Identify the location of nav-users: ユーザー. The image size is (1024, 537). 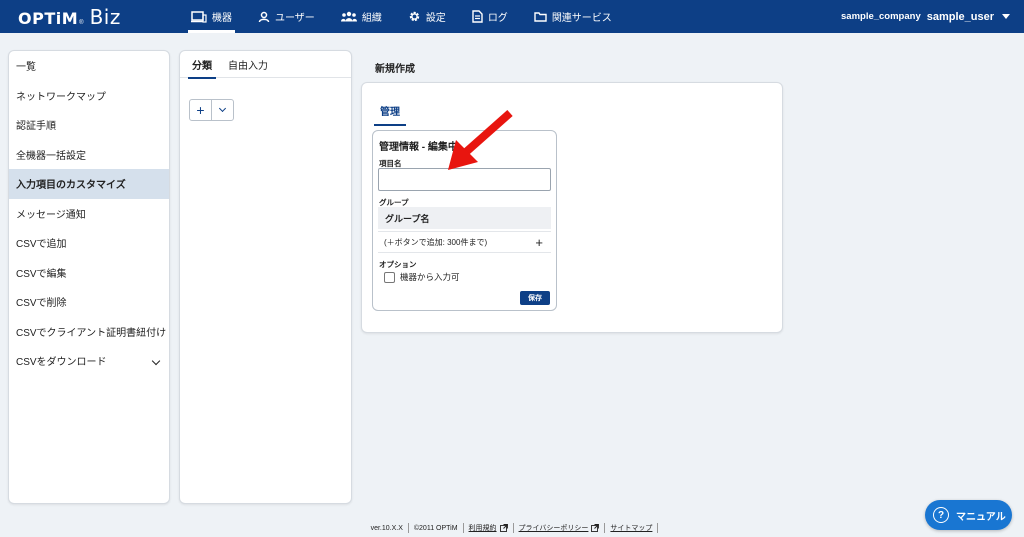
(286, 16).